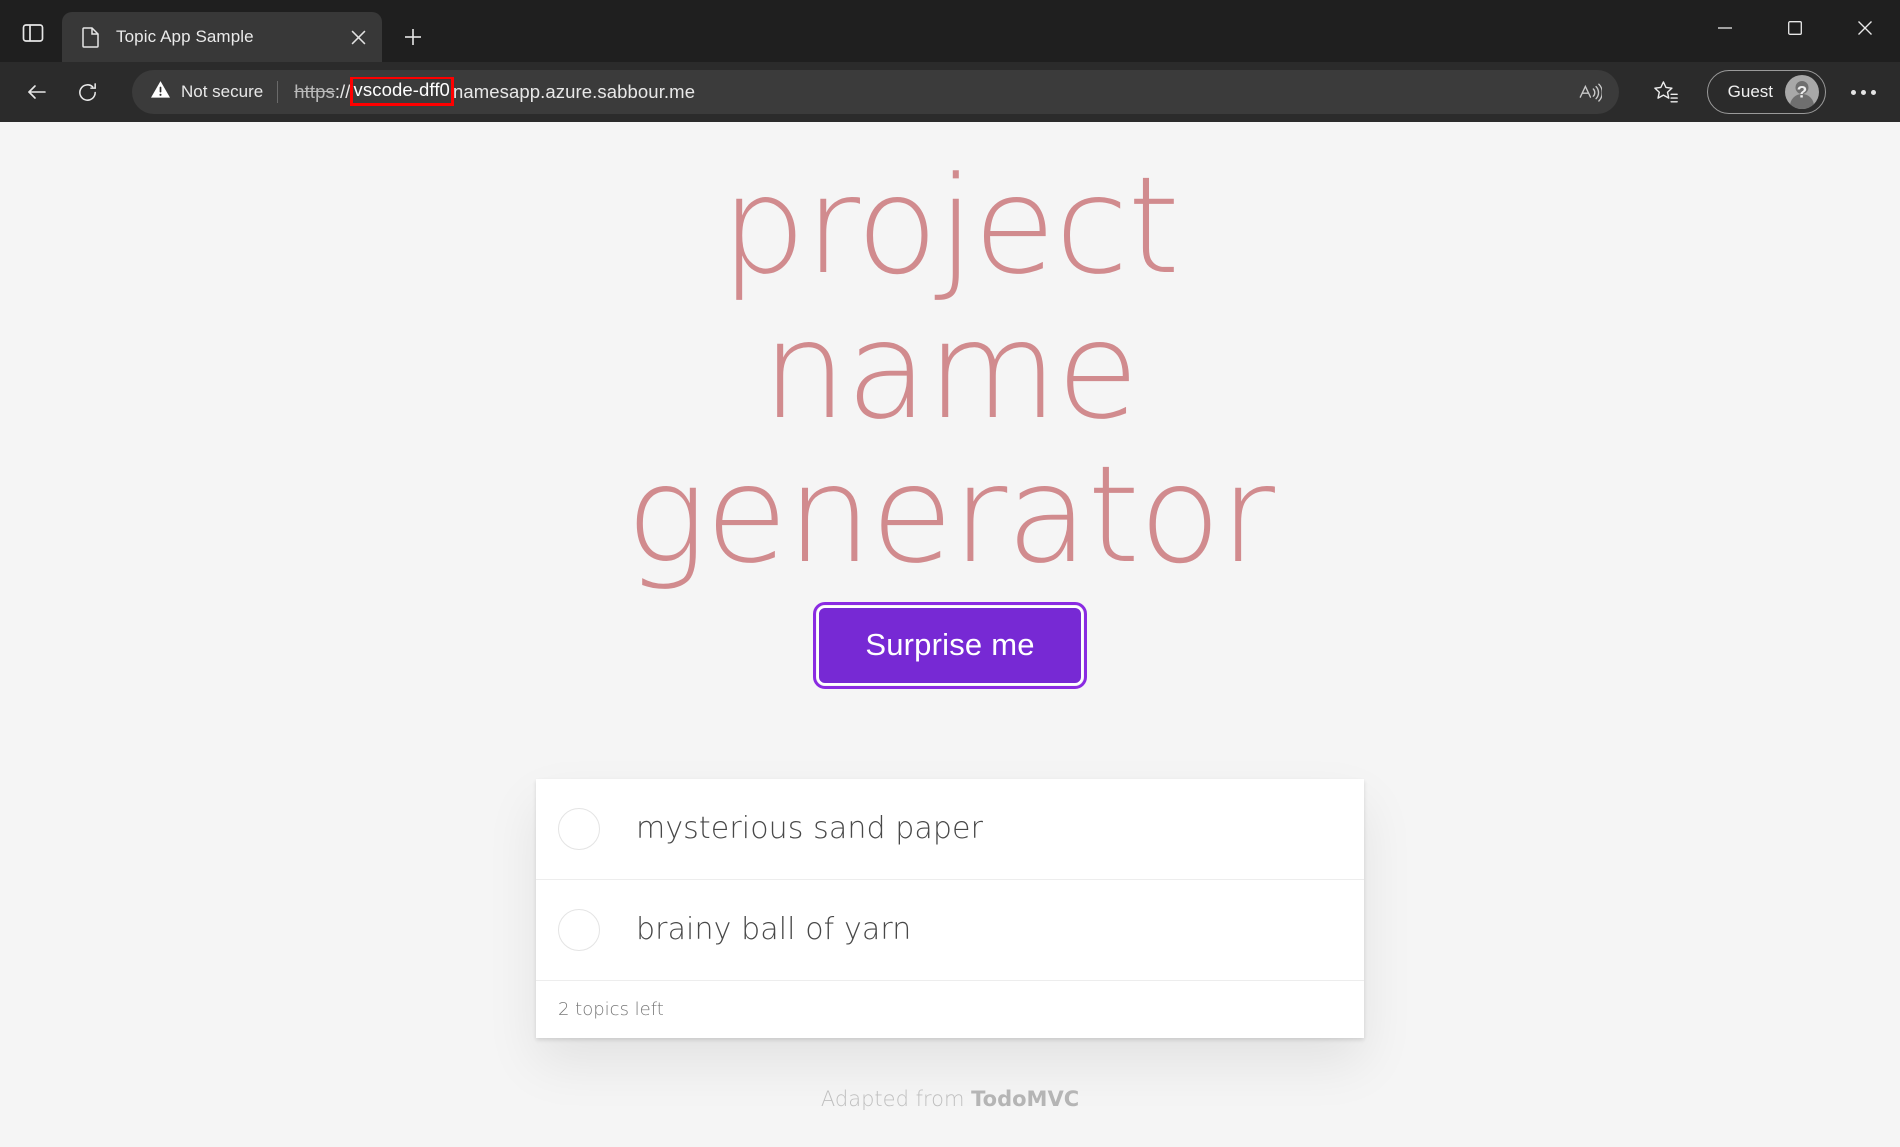  I want to click on ellipsis-glyph, so click(1863, 92).